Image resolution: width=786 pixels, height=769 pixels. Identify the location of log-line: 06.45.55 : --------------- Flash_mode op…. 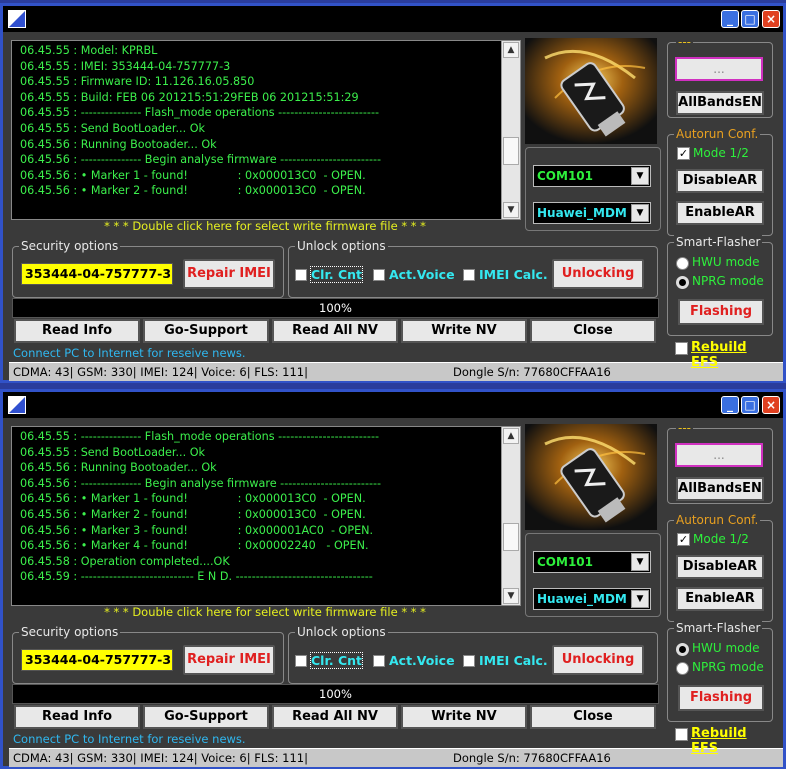
(200, 436).